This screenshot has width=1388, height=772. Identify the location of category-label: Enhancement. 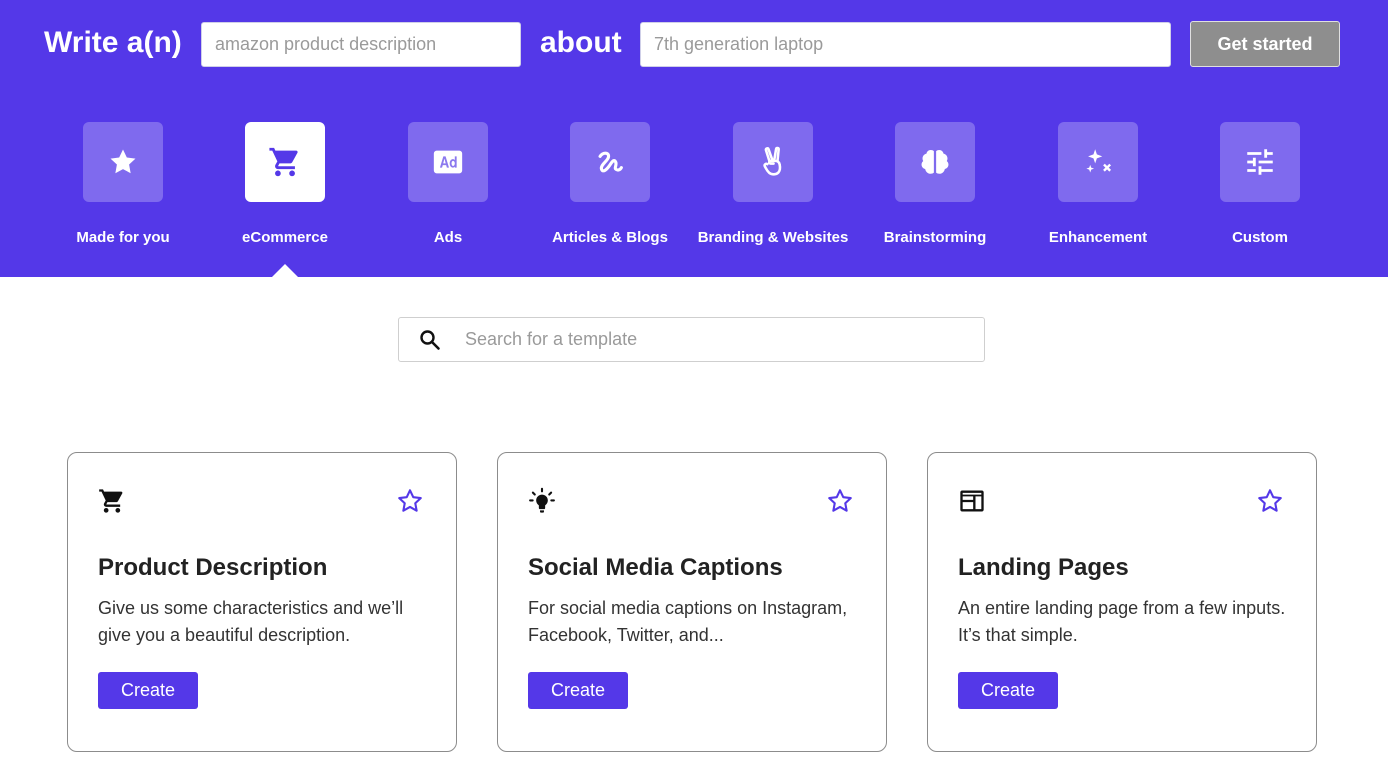
(1098, 237).